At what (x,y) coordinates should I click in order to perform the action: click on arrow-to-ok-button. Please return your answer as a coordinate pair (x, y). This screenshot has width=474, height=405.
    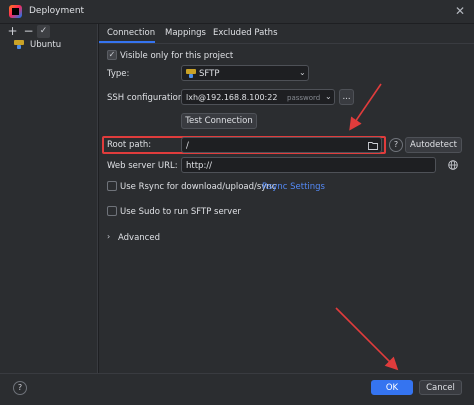
    Looking at the image, I should click on (367, 339).